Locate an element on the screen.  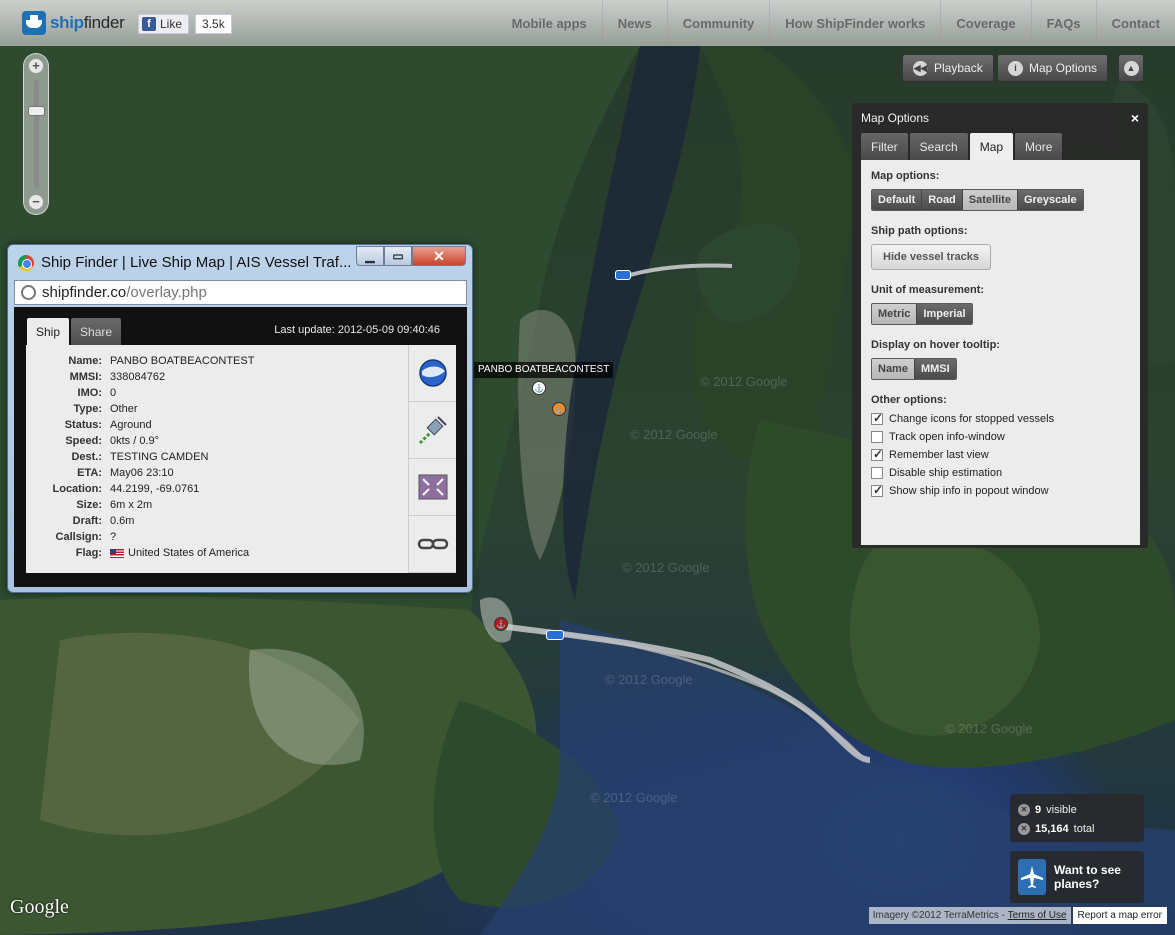
zoom-slider-track is located at coordinates (36, 134).